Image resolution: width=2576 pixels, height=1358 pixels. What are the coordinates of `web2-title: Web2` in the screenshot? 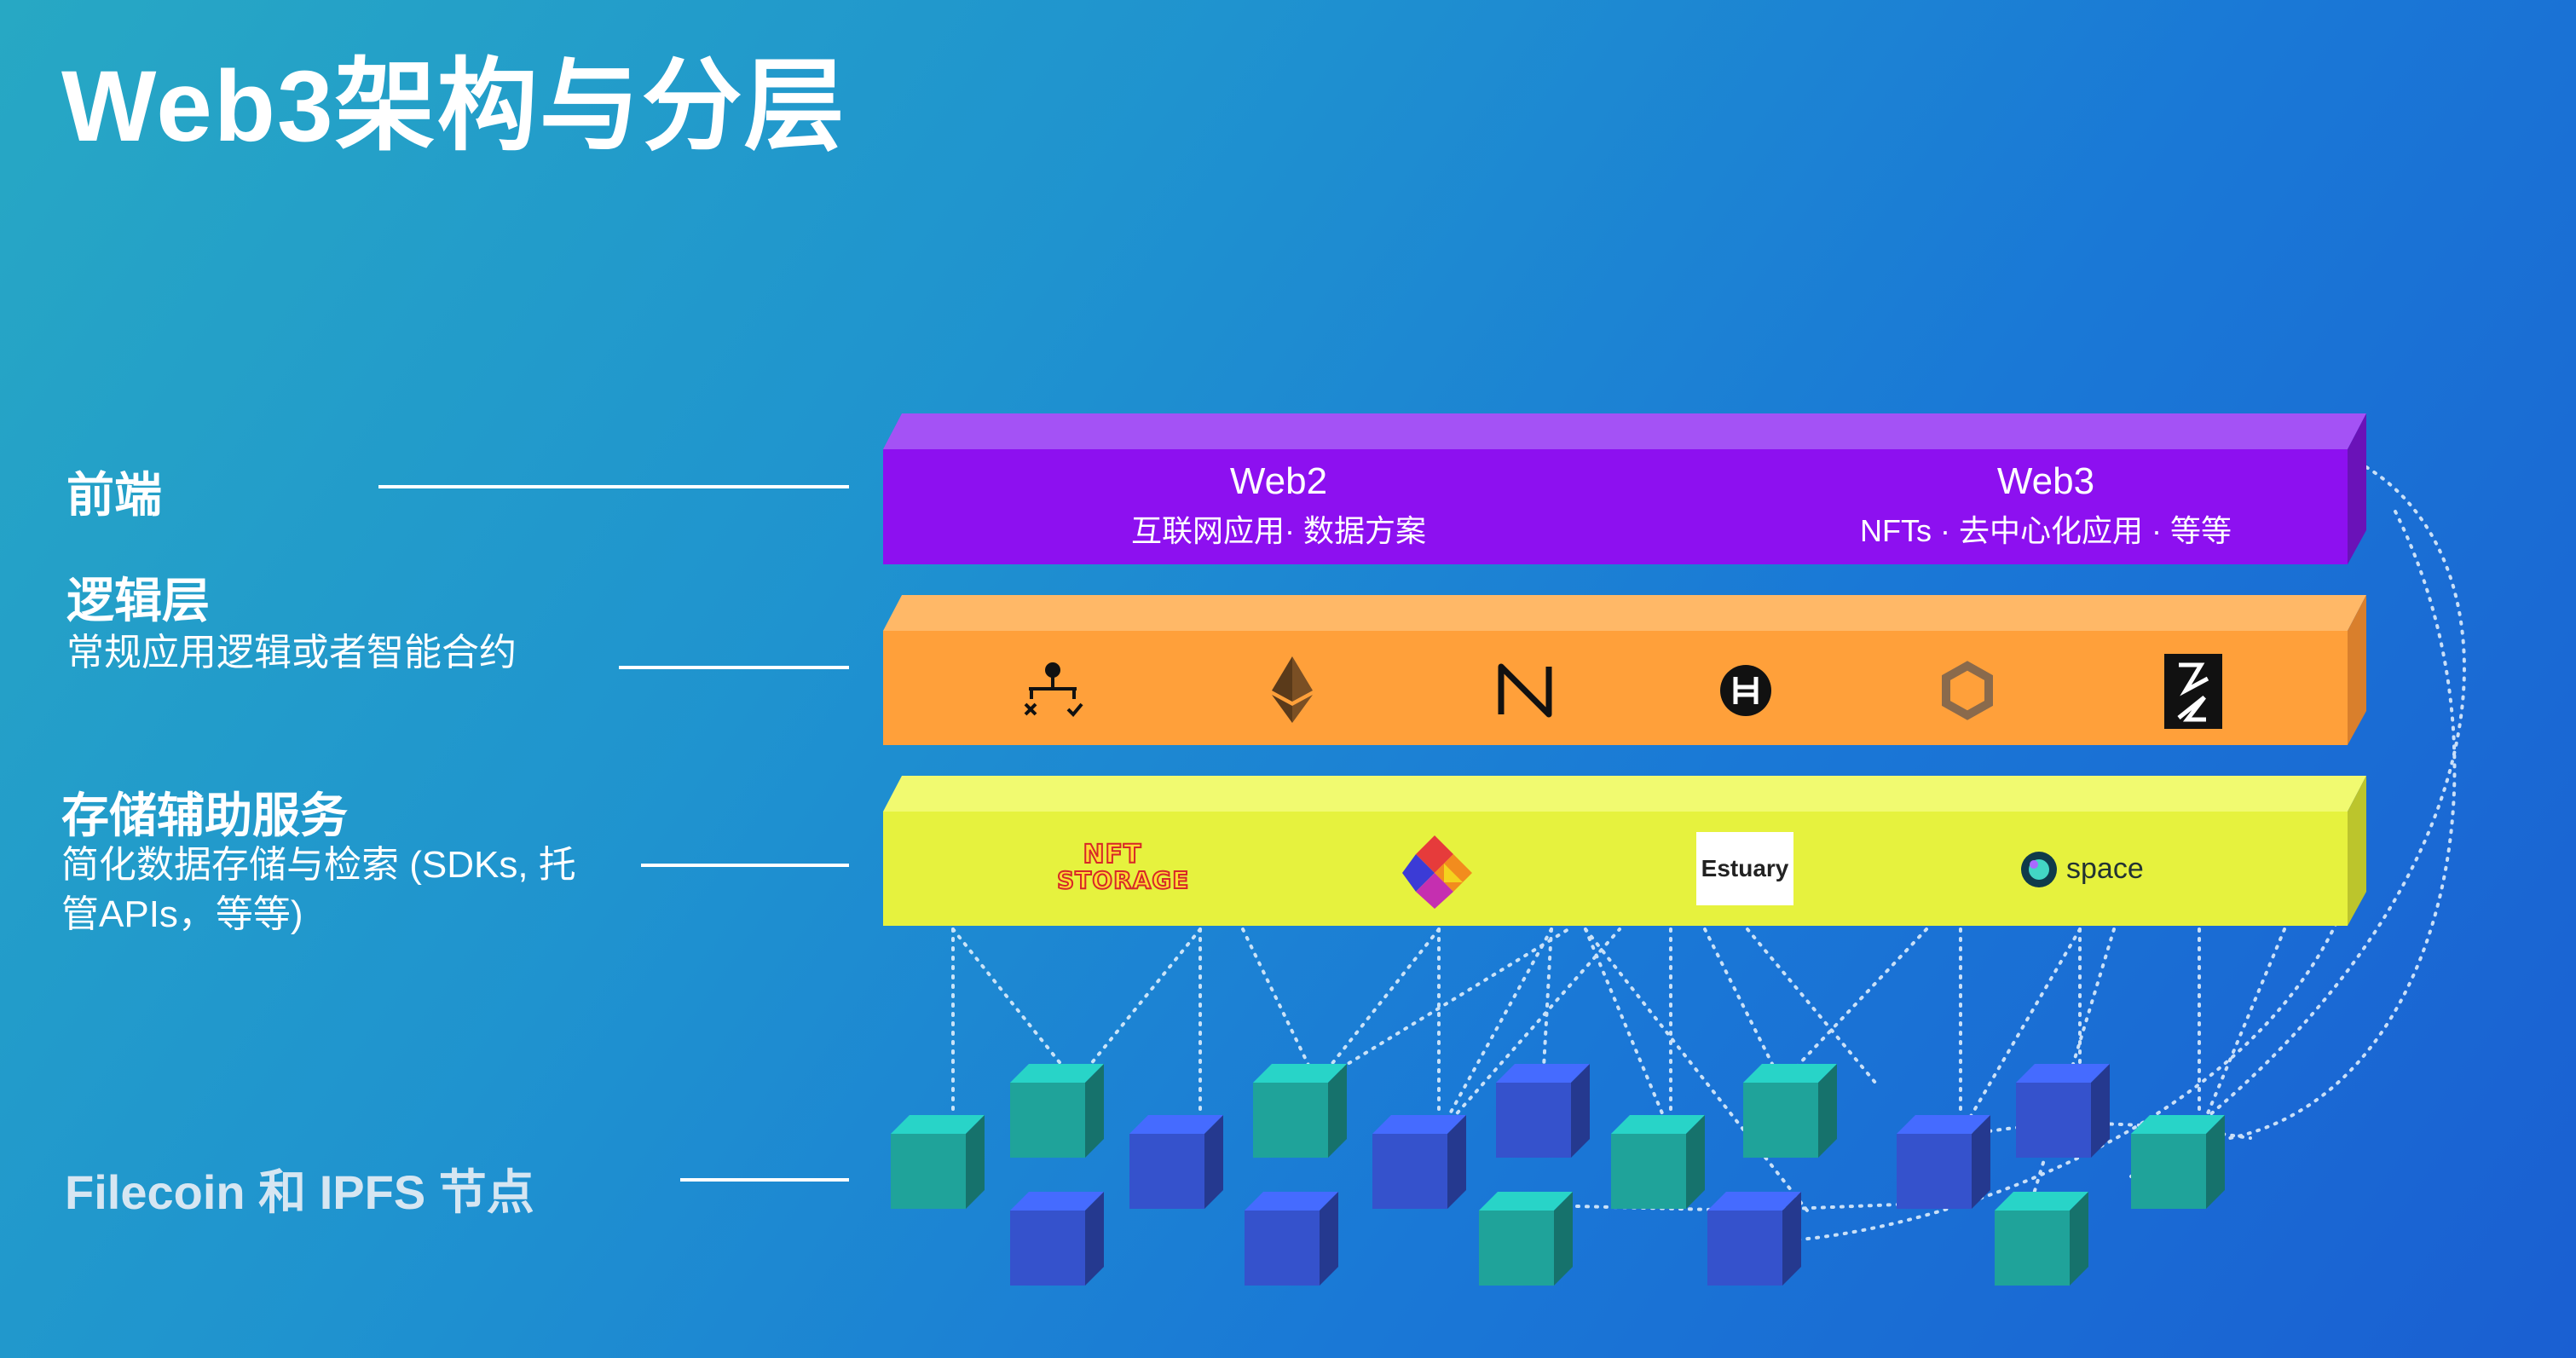 It's located at (1278, 481).